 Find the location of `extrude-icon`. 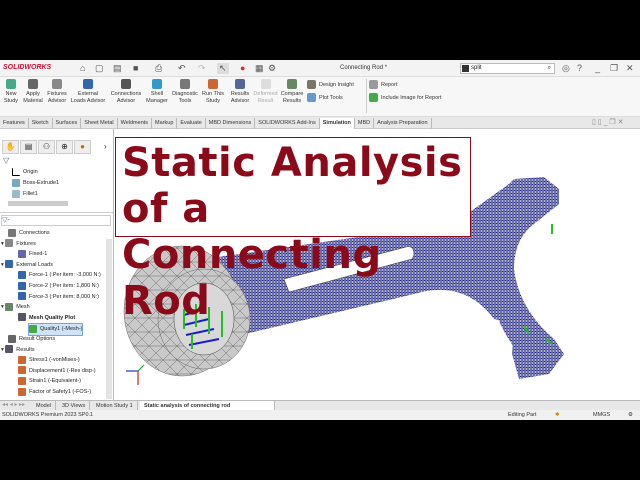

extrude-icon is located at coordinates (16, 182).